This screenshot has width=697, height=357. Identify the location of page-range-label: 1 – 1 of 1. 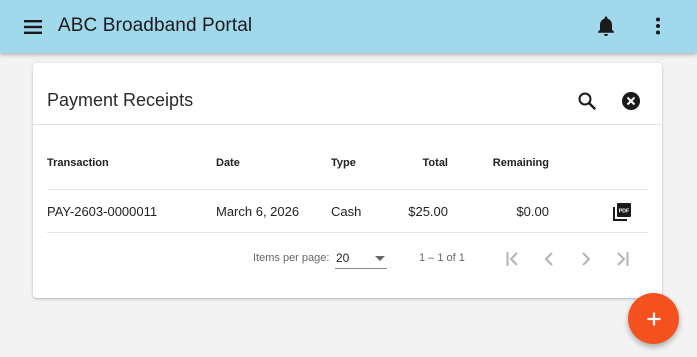
(442, 258).